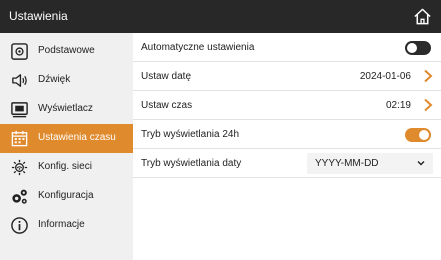 The image size is (441, 260). What do you see at coordinates (220, 16) in the screenshot?
I see `title-bar: Ustawienia` at bounding box center [220, 16].